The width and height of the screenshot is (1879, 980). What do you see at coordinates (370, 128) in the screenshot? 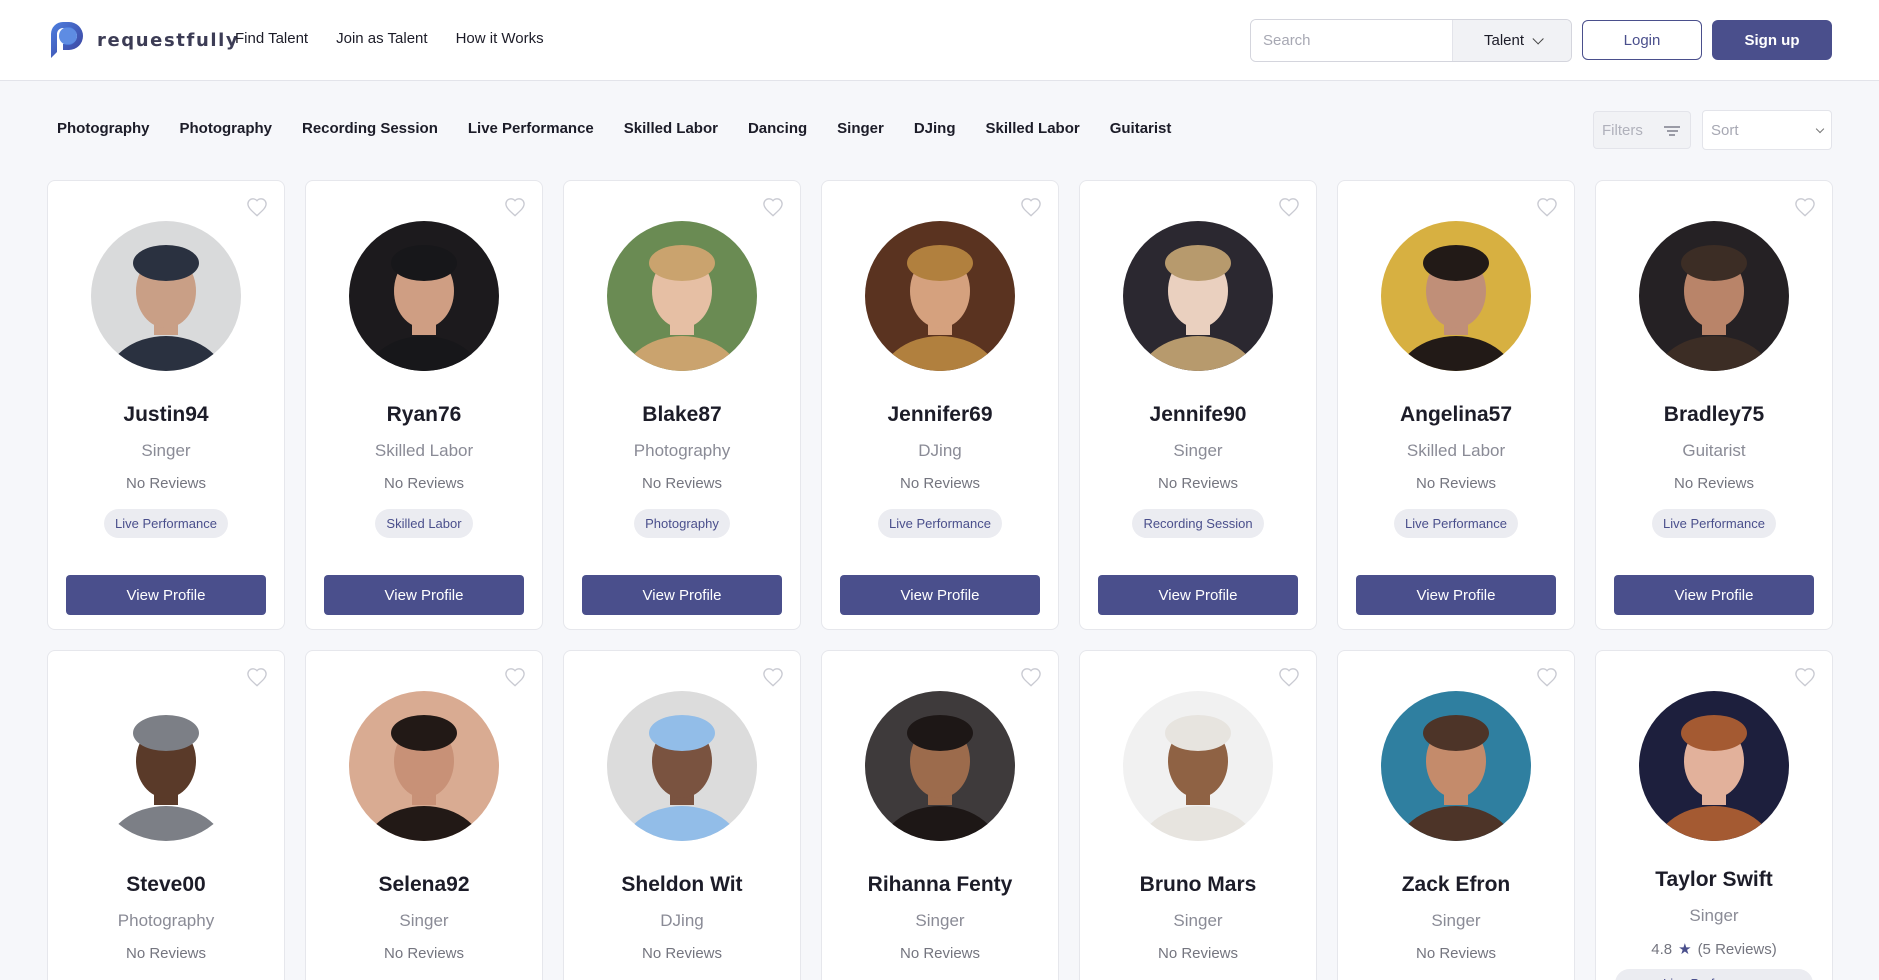
I see `category-item: Recording Session` at bounding box center [370, 128].